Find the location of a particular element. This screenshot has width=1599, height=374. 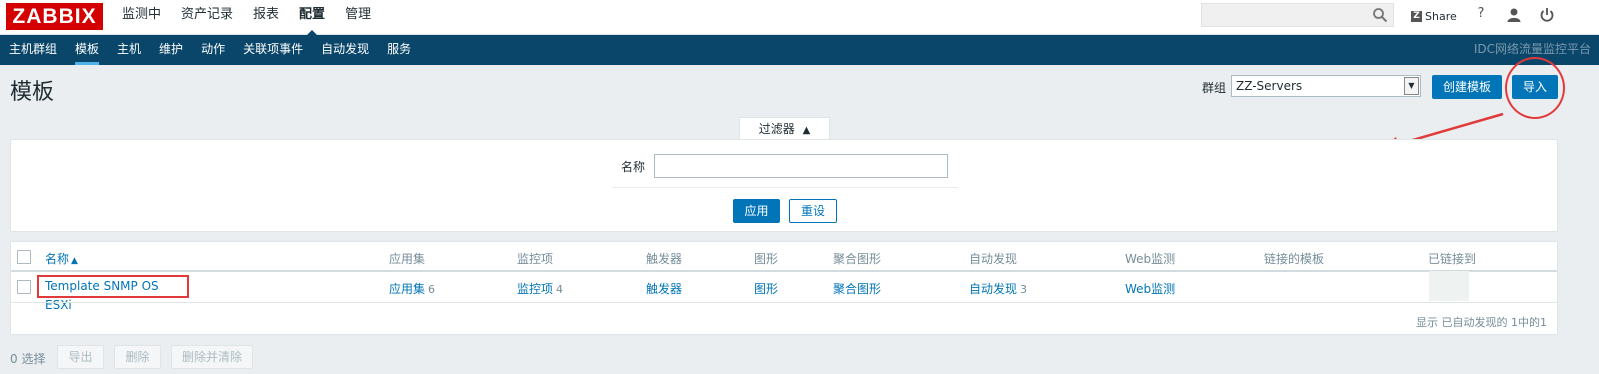

filter-tab-label: 过滤器 is located at coordinates (776, 129).